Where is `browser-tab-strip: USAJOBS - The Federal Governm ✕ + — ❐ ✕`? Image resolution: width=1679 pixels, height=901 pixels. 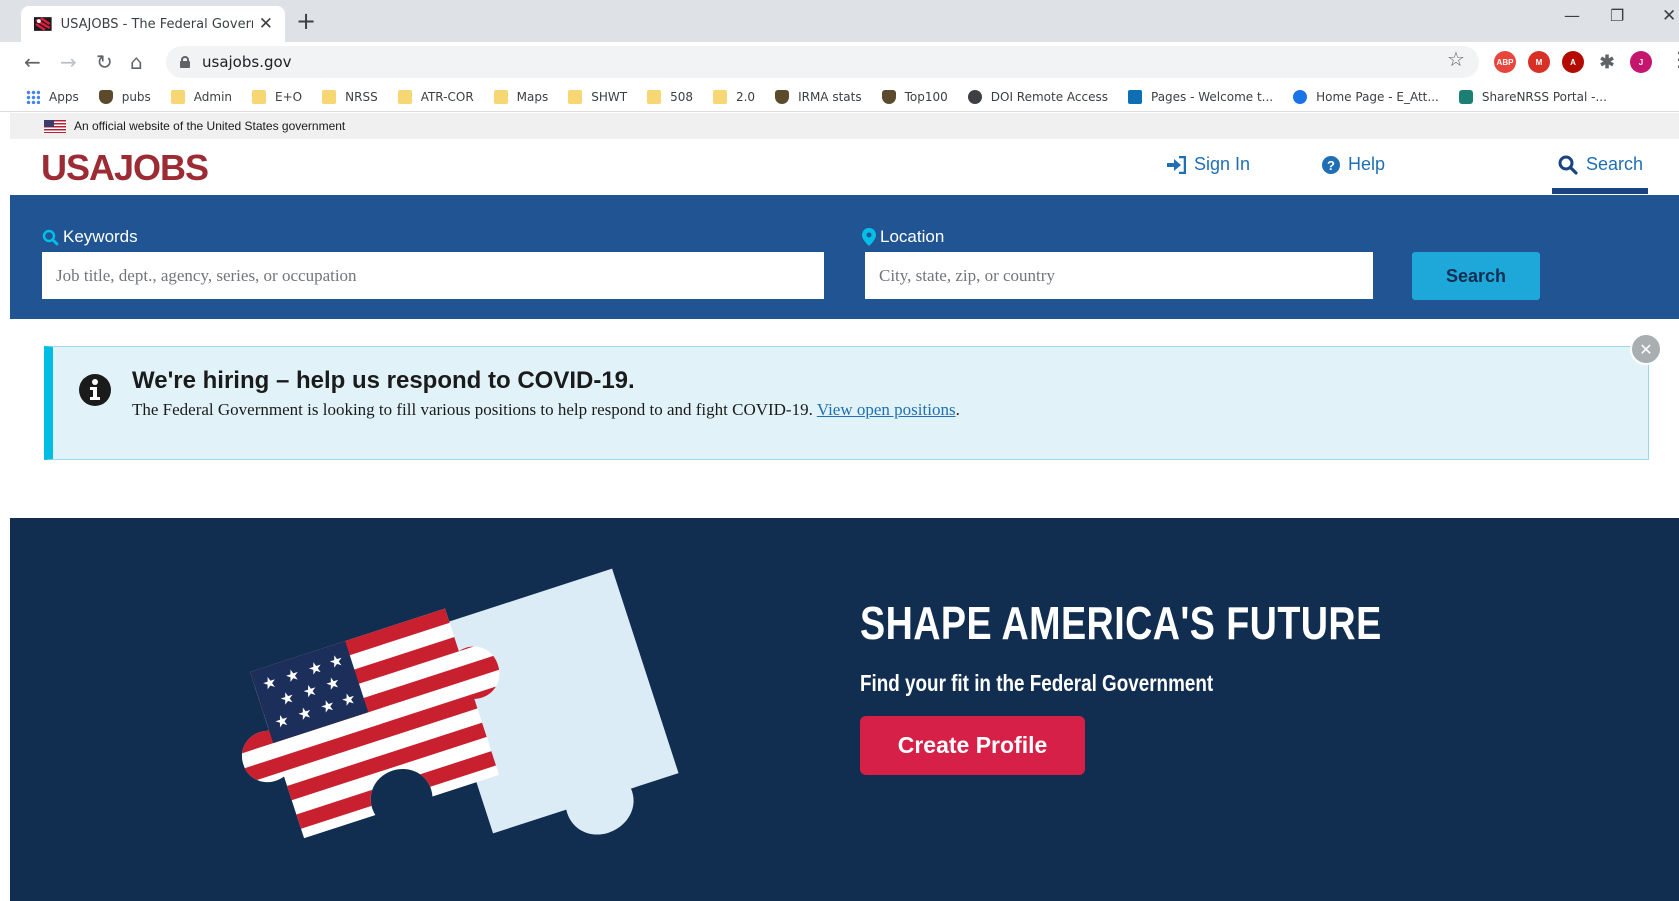
browser-tab-strip: USAJOBS - The Federal Governm ✕ + — ❐ ✕ is located at coordinates (839, 21).